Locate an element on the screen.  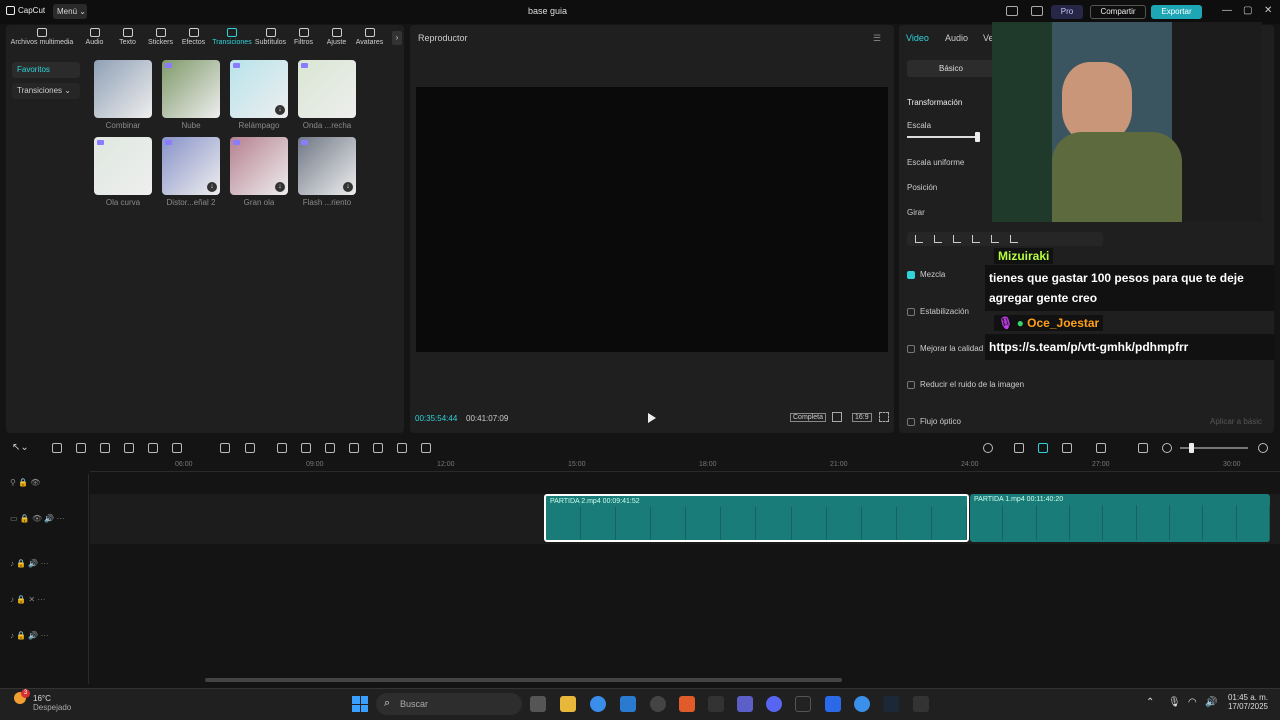
noise-checkbox is located at coordinates (911, 385).